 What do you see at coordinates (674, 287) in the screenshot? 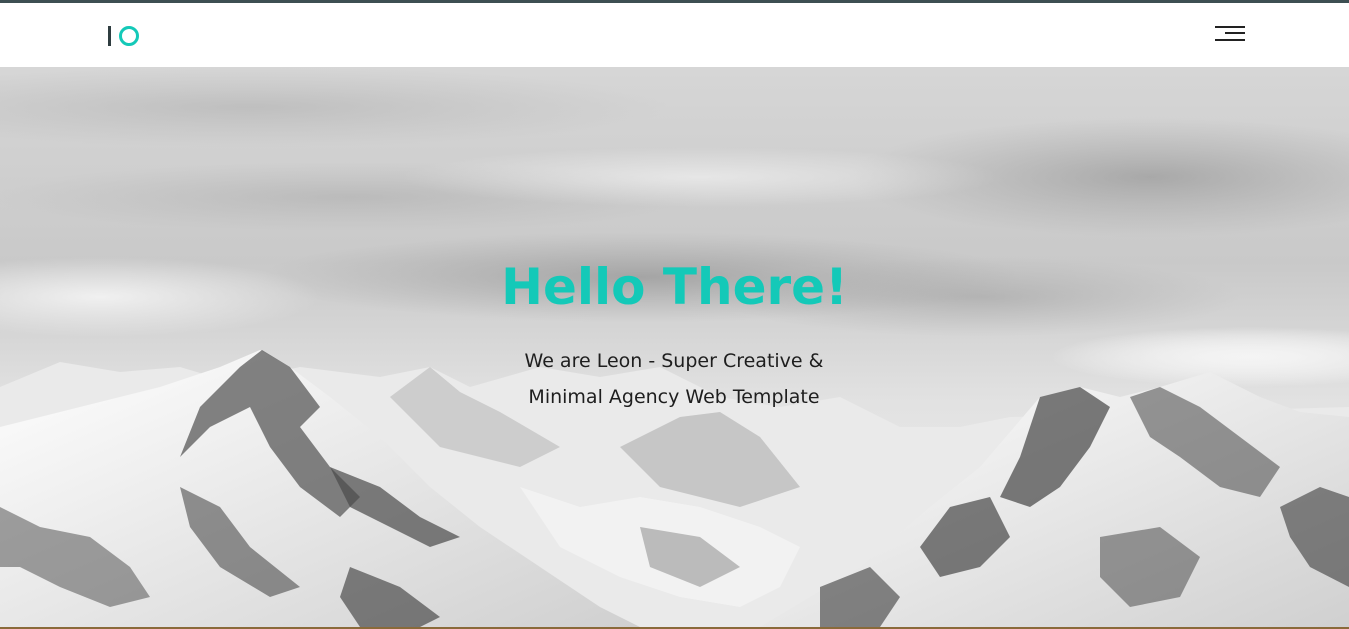
I see `hero-title: Hello There!` at bounding box center [674, 287].